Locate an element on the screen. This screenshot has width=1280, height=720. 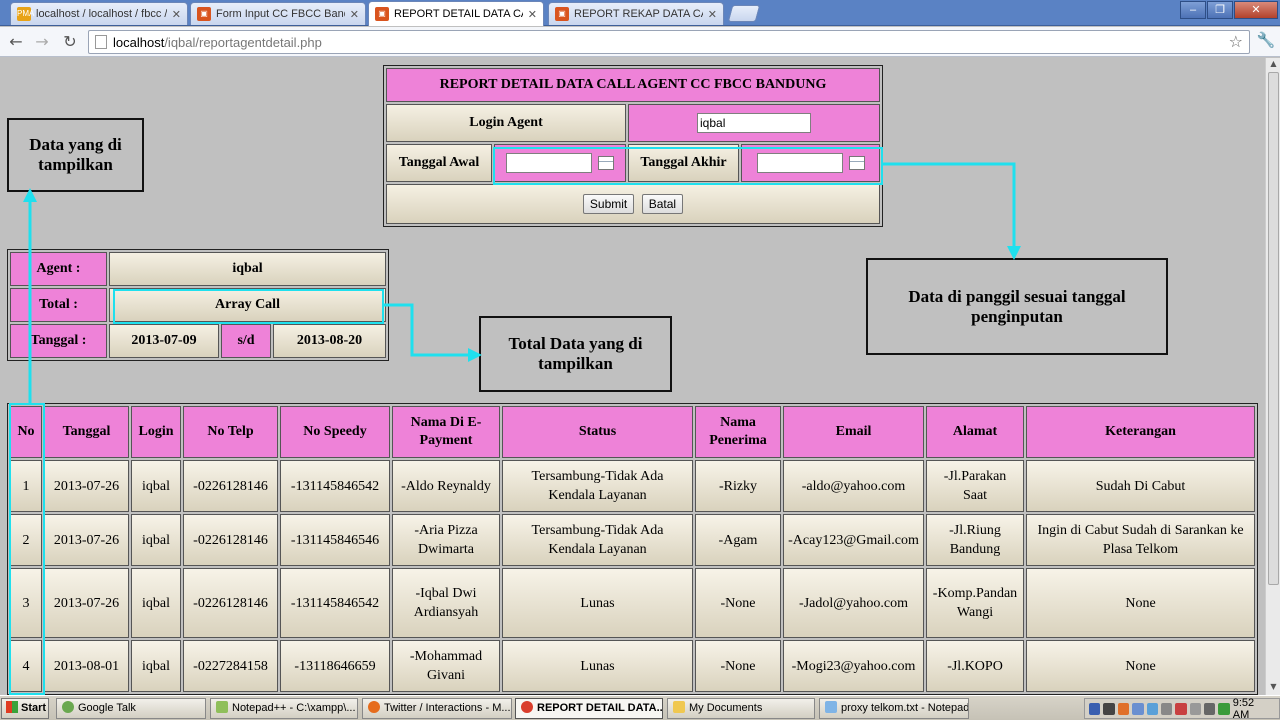
forward-arrow-icon: → is located at coordinates (42, 42).